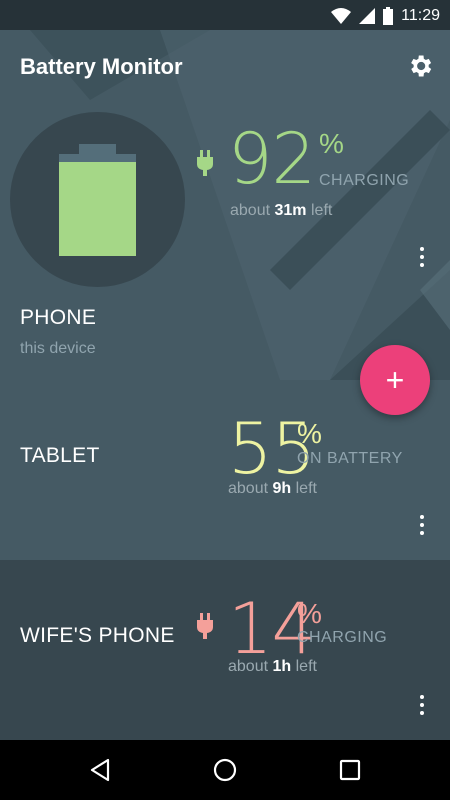  I want to click on time-remaining: about 1h left, so click(272, 667).